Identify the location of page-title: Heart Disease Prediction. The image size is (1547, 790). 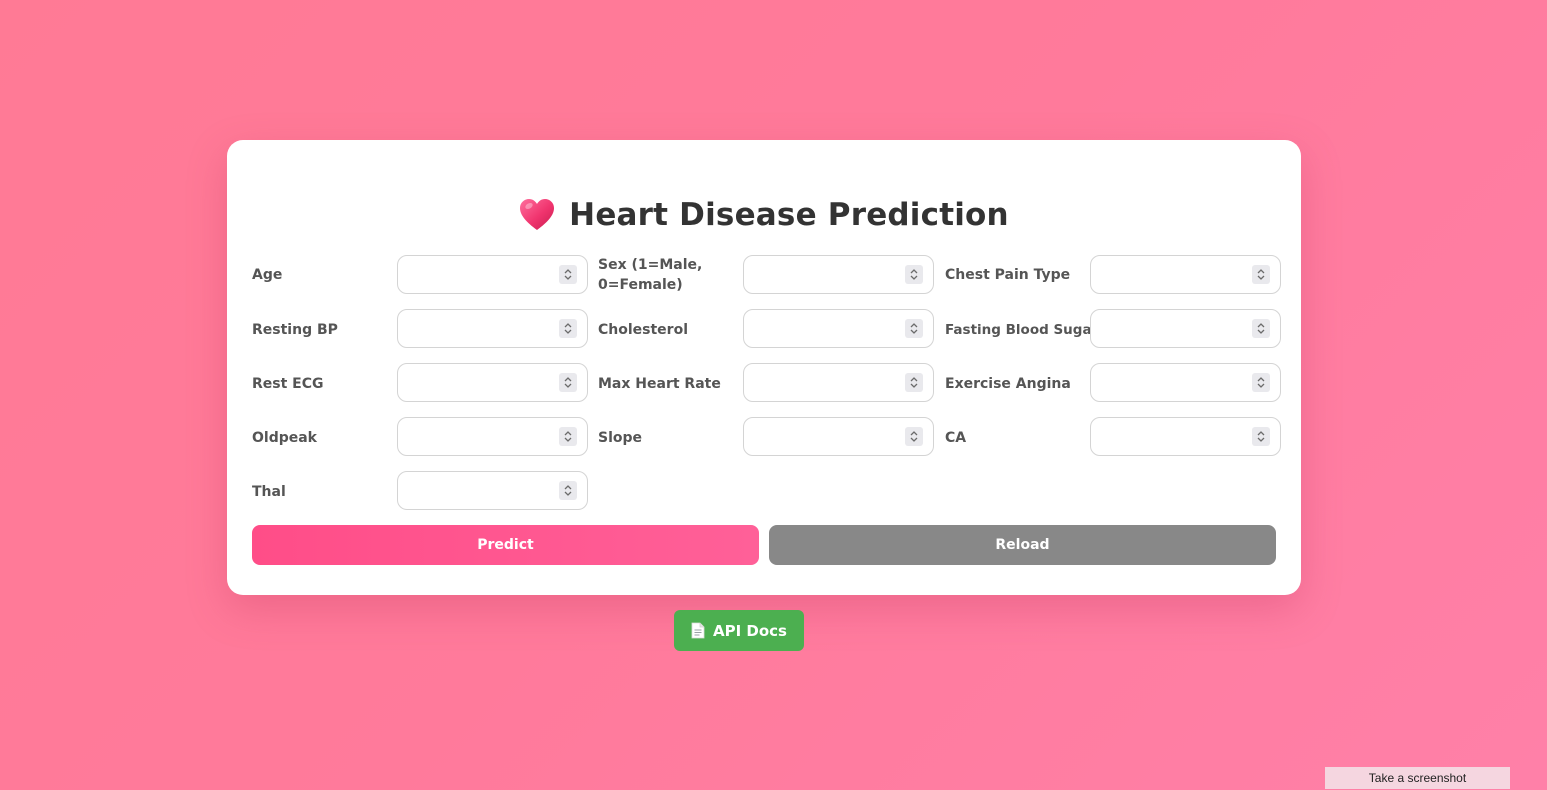
(764, 215).